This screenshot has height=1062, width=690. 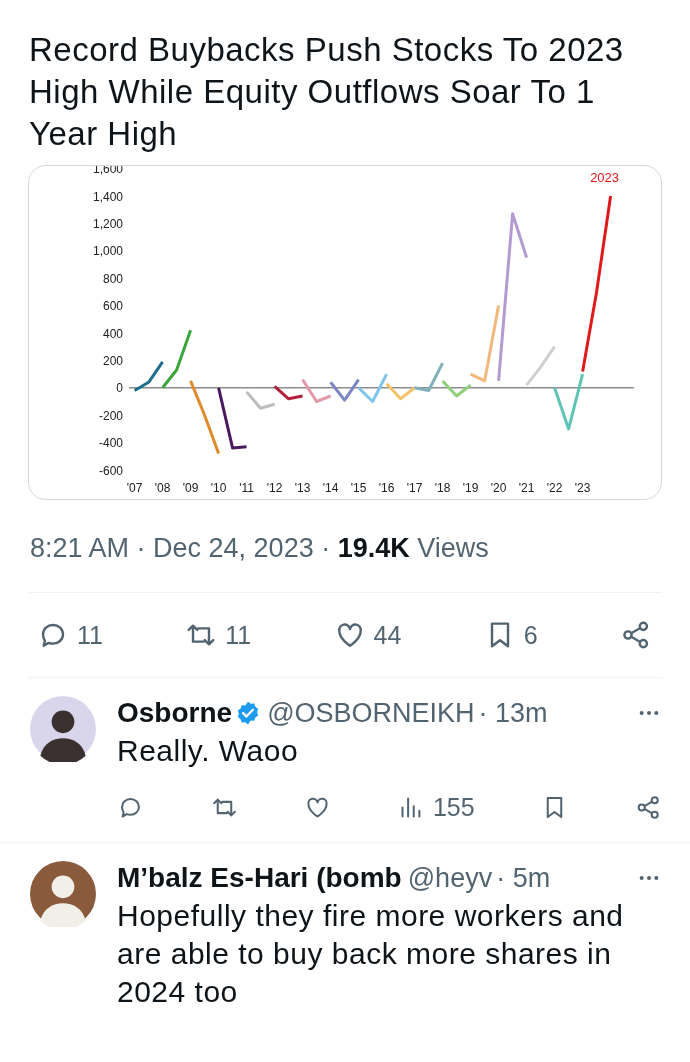 I want to click on post-time: · 5m, so click(x=523, y=878).